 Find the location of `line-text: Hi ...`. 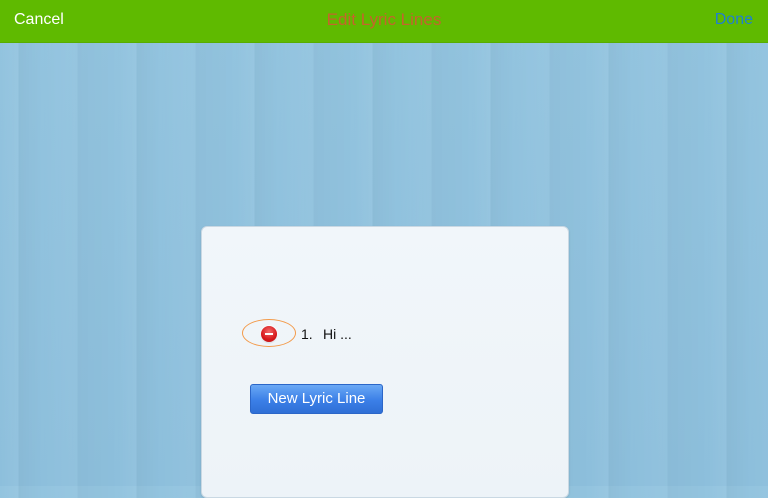

line-text: Hi ... is located at coordinates (337, 334).